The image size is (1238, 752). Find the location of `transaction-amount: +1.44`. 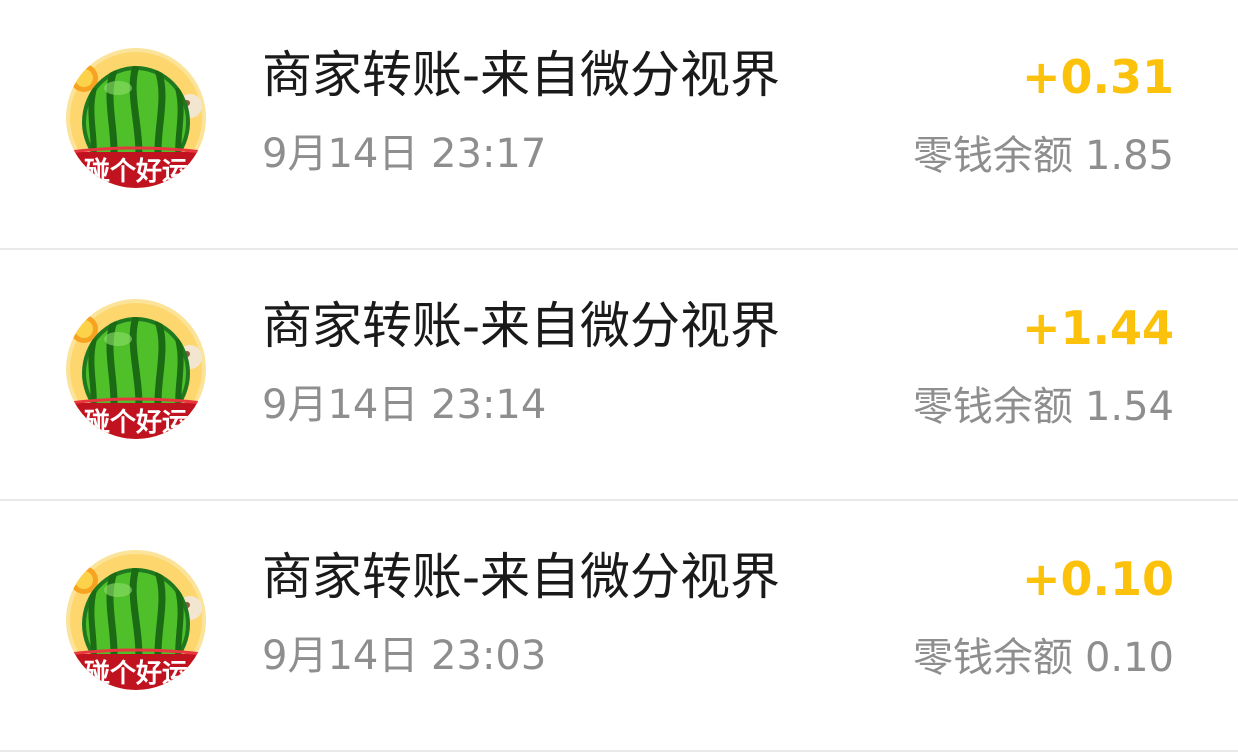

transaction-amount: +1.44 is located at coordinates (1097, 328).